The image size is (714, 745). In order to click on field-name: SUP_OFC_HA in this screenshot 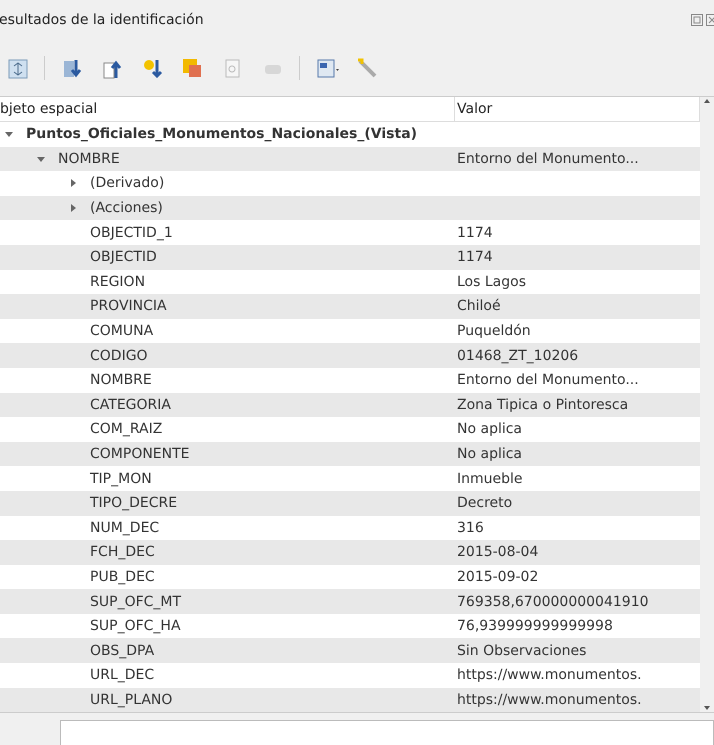, I will do `click(135, 626)`.